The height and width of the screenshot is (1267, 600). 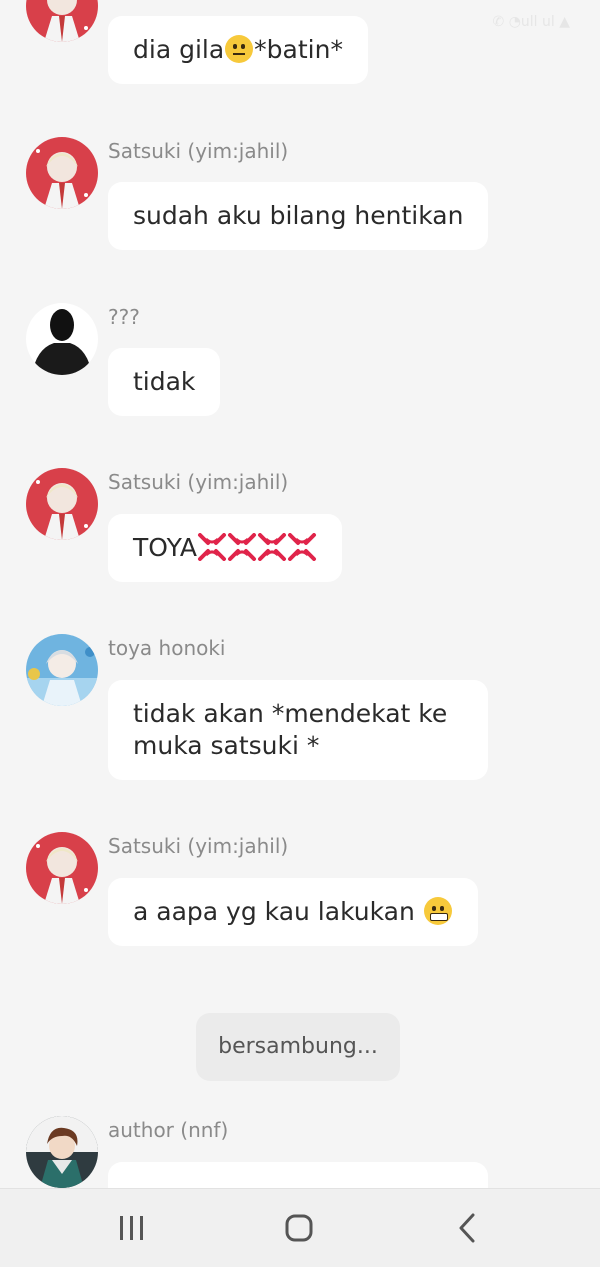 I want to click on neutral-face-icon, so click(x=239, y=49).